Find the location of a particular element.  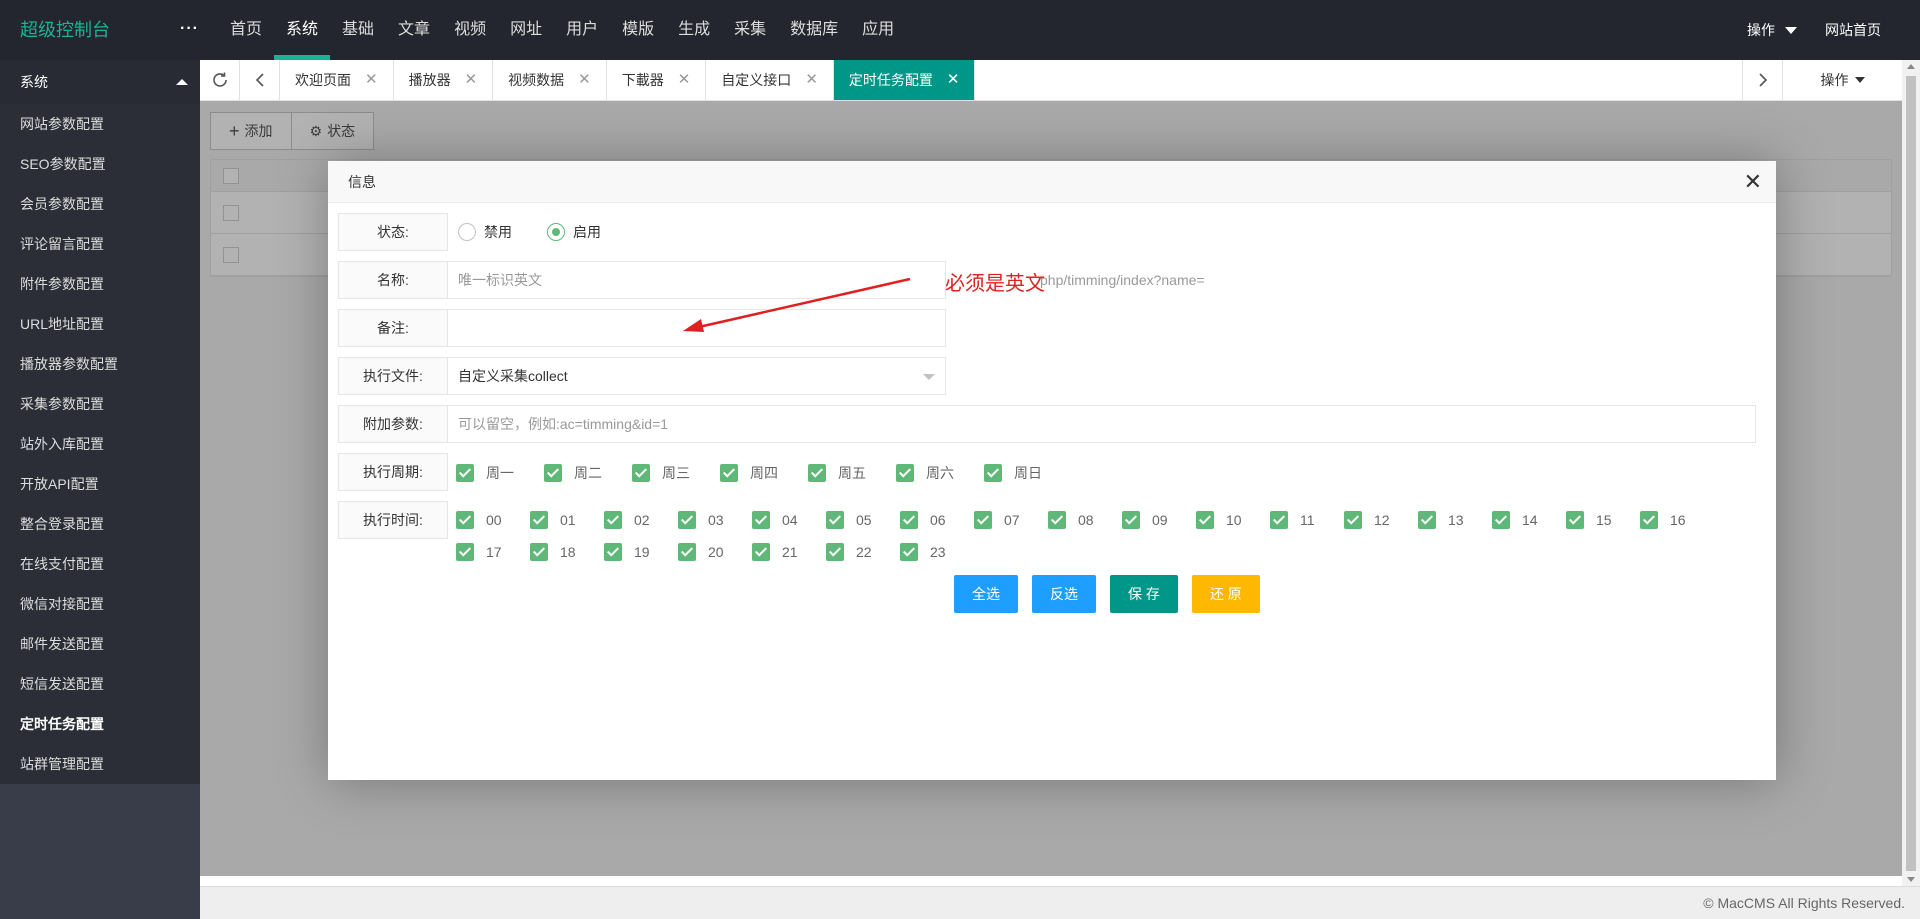

sidebar-item-comment: 评论留言配置 is located at coordinates (100, 244).